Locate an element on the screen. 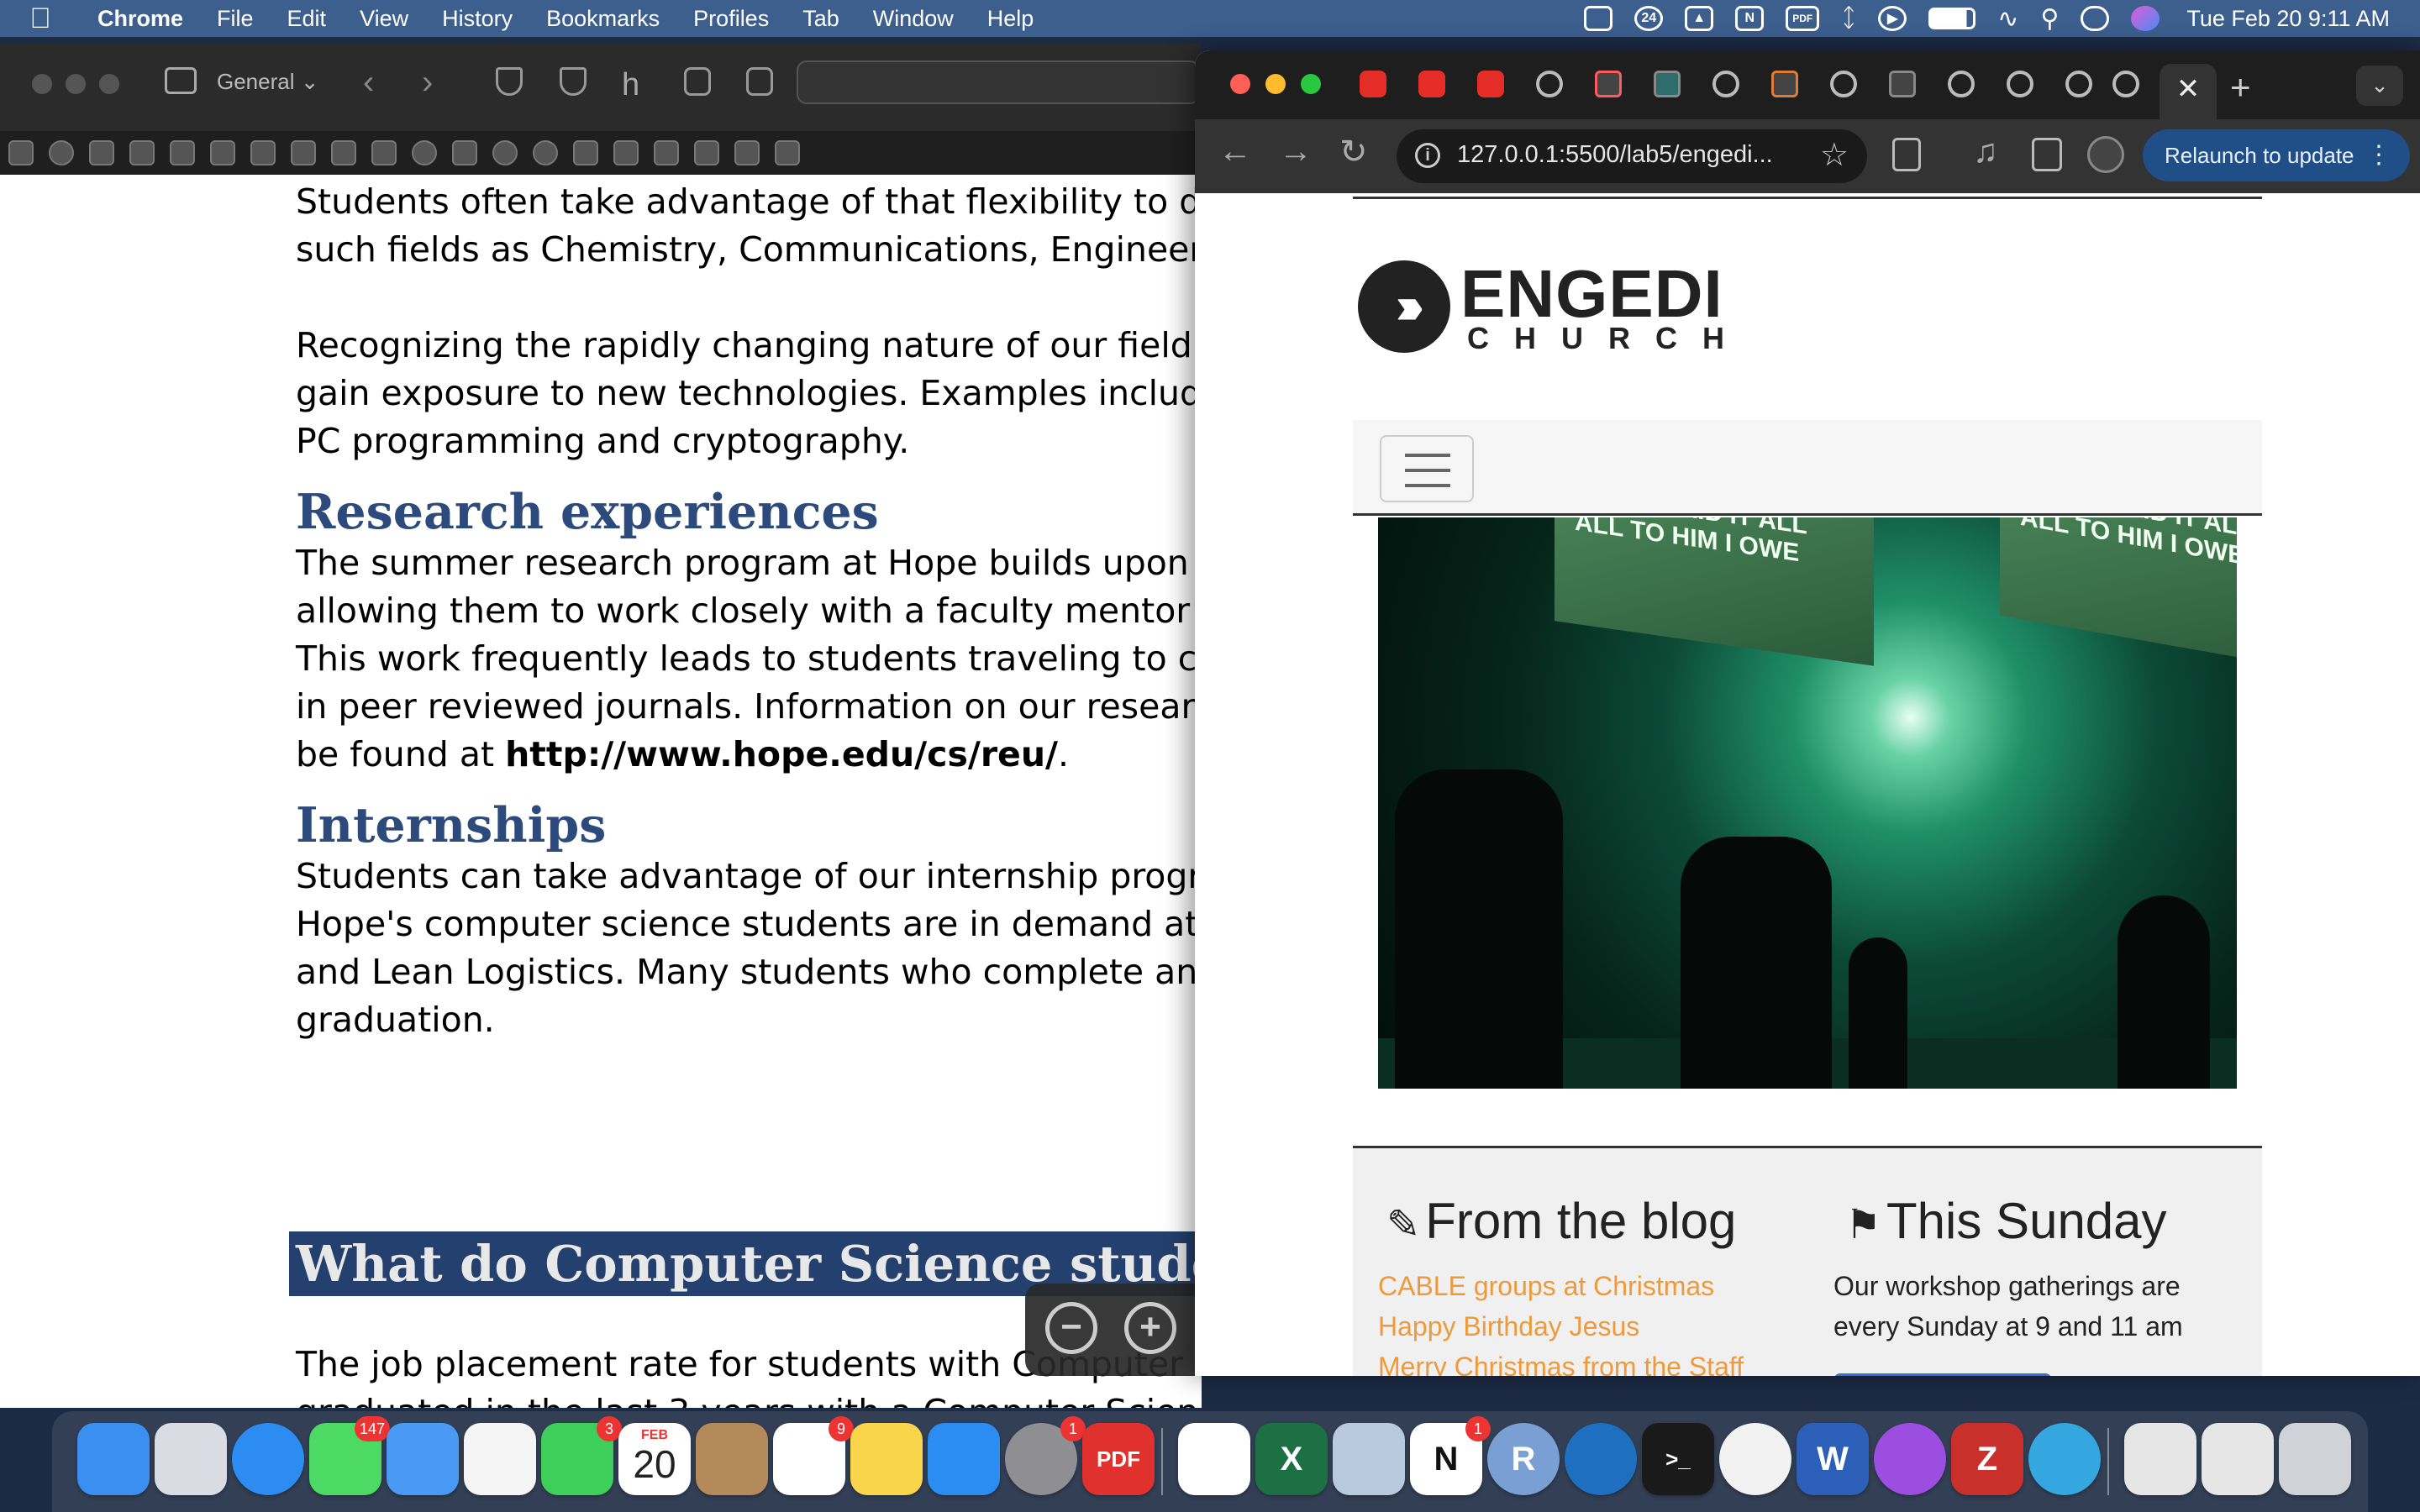 The image size is (2420, 1512). dock-preview-icon is located at coordinates (1369, 1459).